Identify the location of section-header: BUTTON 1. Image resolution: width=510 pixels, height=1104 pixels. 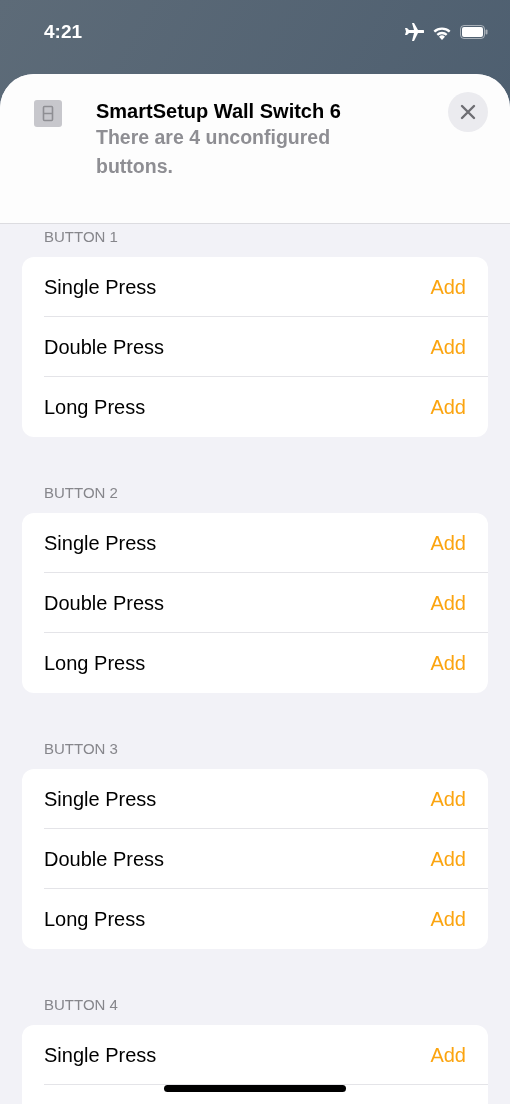
(81, 237).